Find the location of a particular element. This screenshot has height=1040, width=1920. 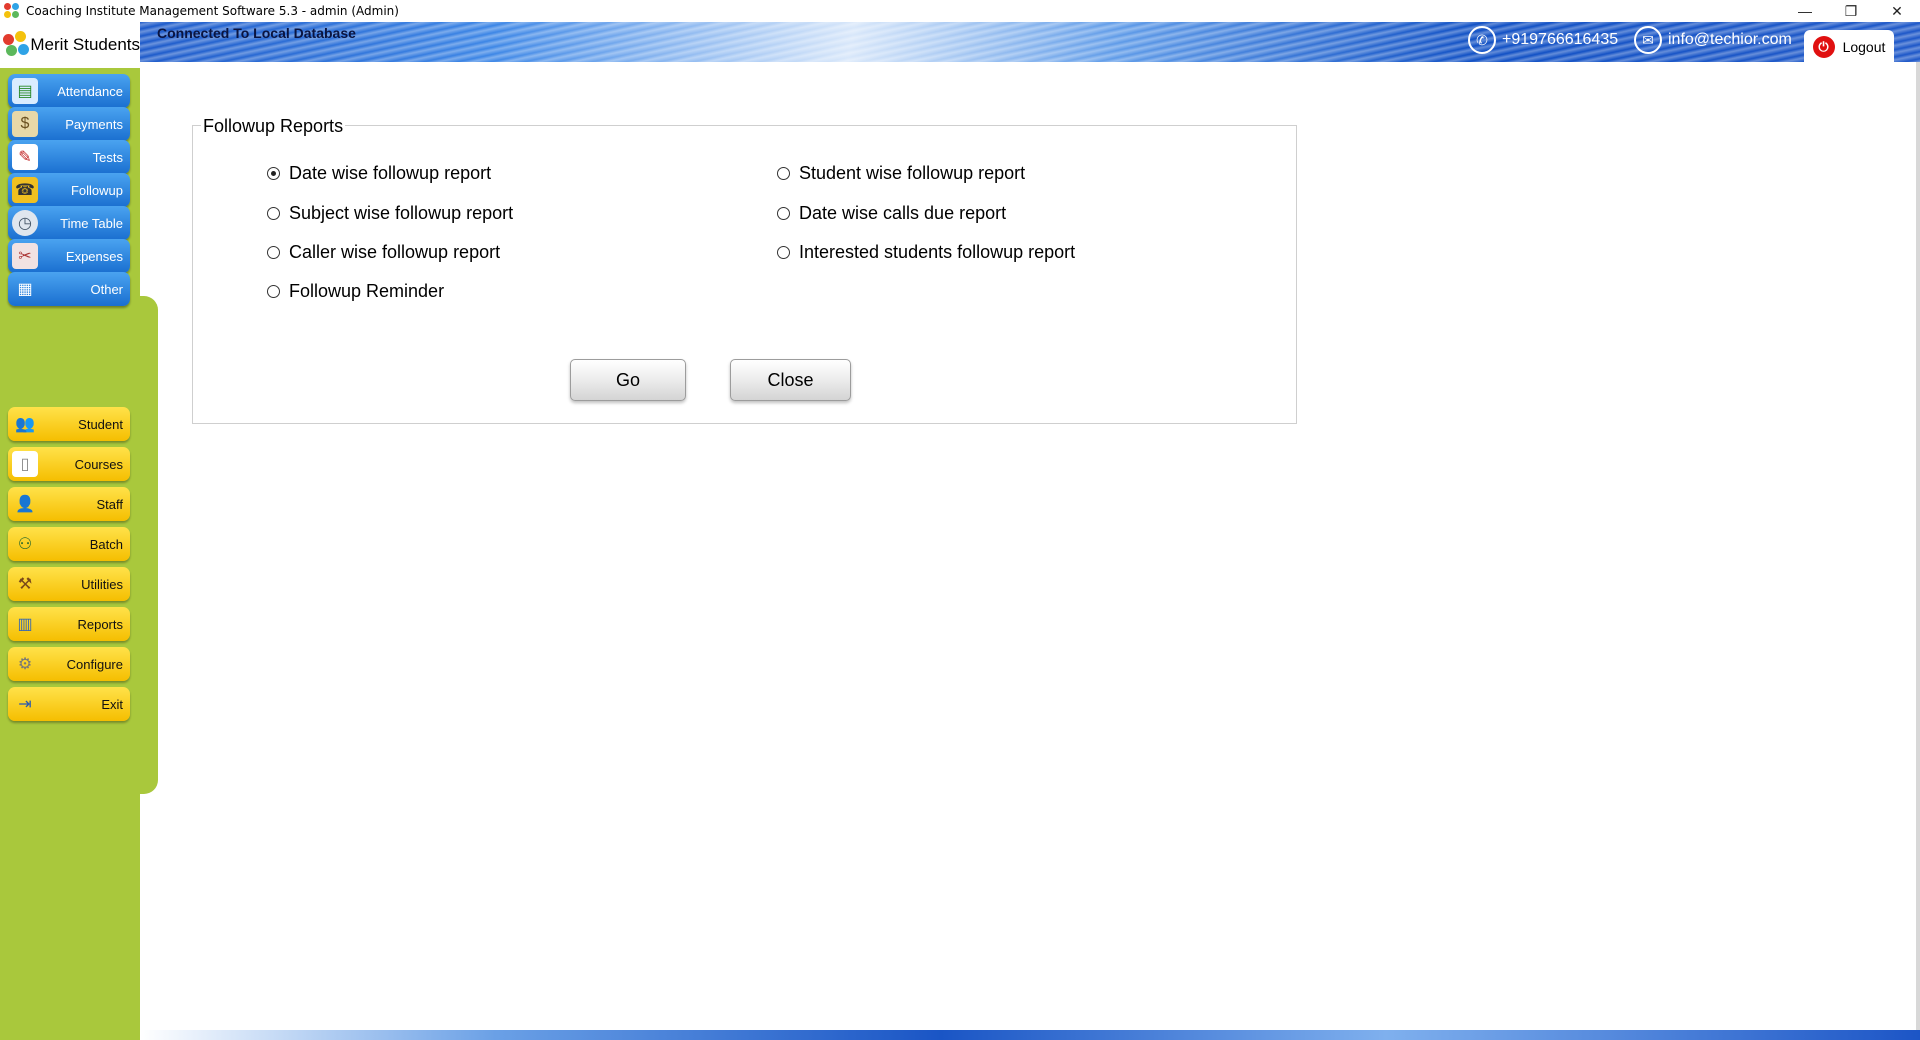

attendance-icon: ▤ is located at coordinates (25, 91).